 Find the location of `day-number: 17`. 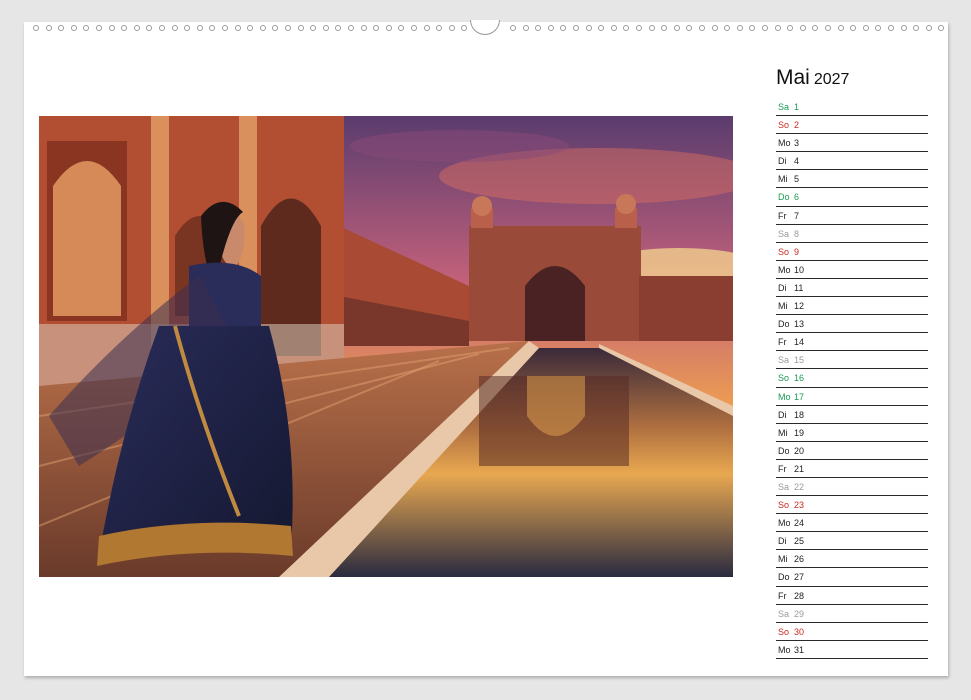

day-number: 17 is located at coordinates (799, 396).